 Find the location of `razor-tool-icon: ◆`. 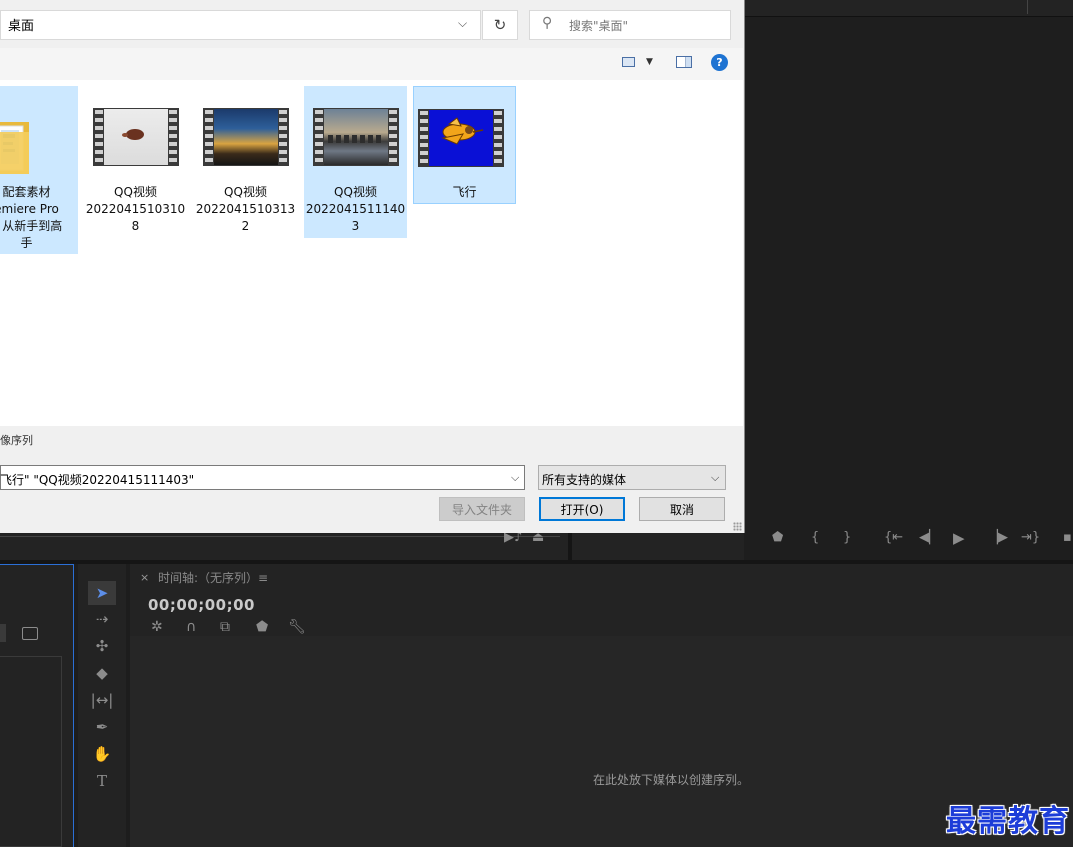

razor-tool-icon: ◆ is located at coordinates (102, 673).